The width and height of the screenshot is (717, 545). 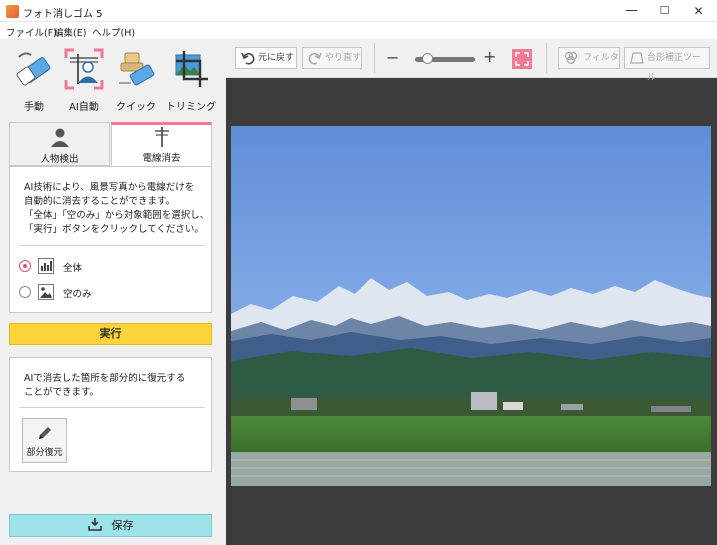 I want to click on undo-button: 元に戻す, so click(x=266, y=58).